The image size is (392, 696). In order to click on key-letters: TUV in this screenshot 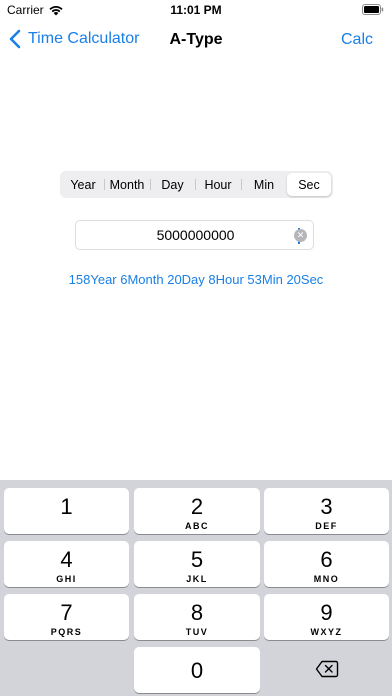, I will do `click(197, 632)`.